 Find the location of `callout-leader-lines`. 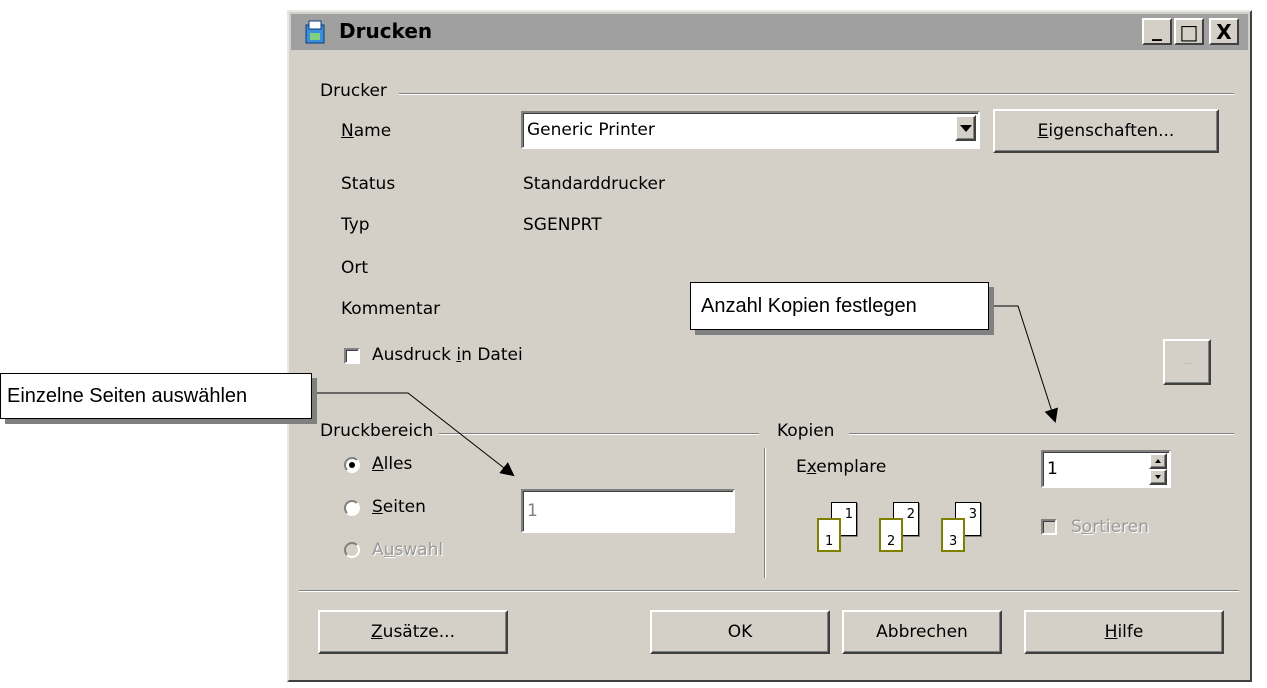

callout-leader-lines is located at coordinates (685, 391).